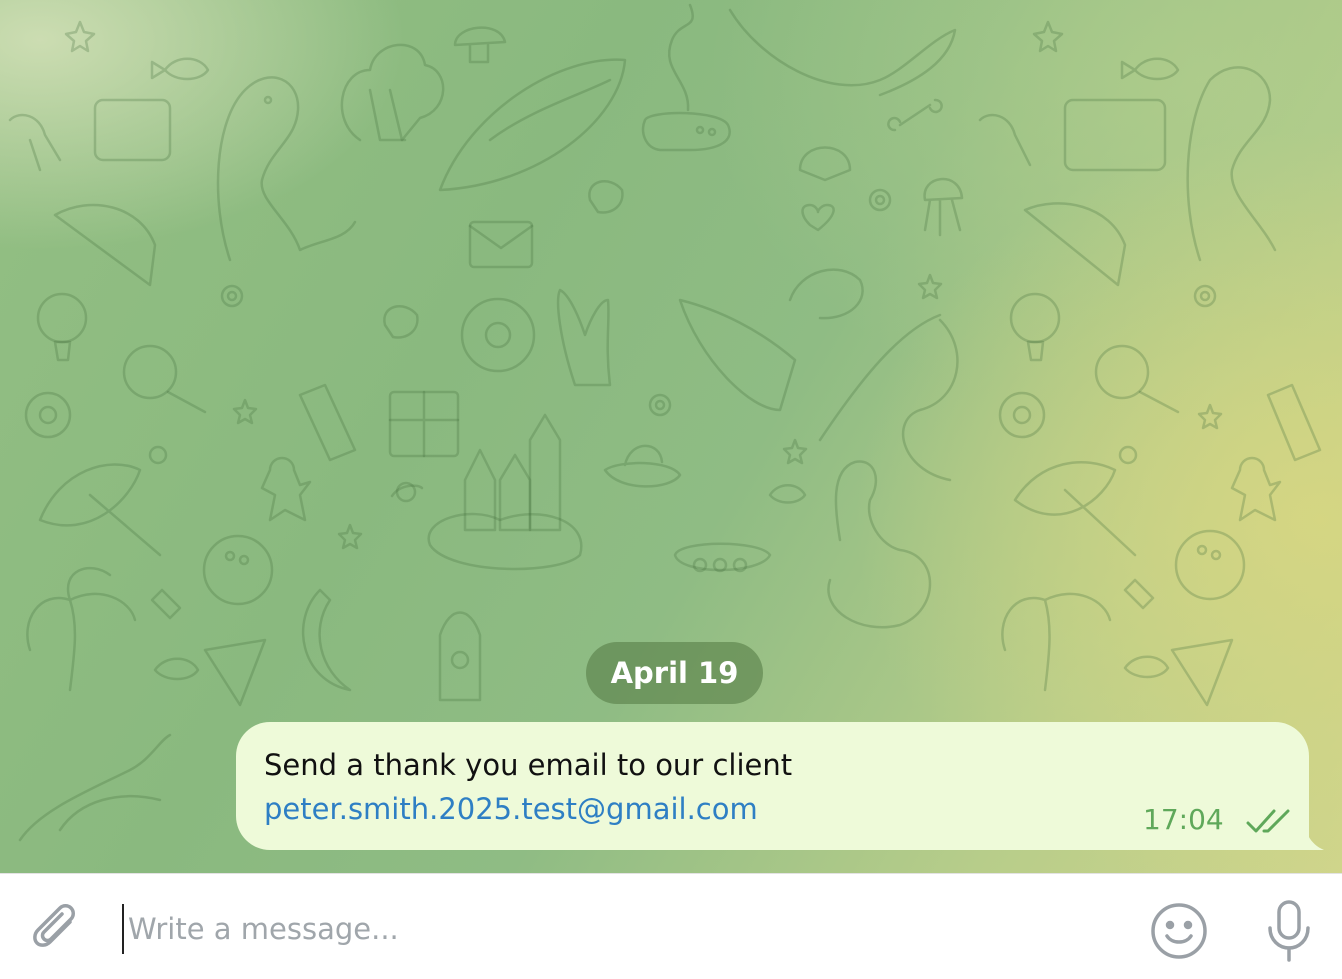 The height and width of the screenshot is (979, 1342). What do you see at coordinates (58, 930) in the screenshot?
I see `paperclip-icon` at bounding box center [58, 930].